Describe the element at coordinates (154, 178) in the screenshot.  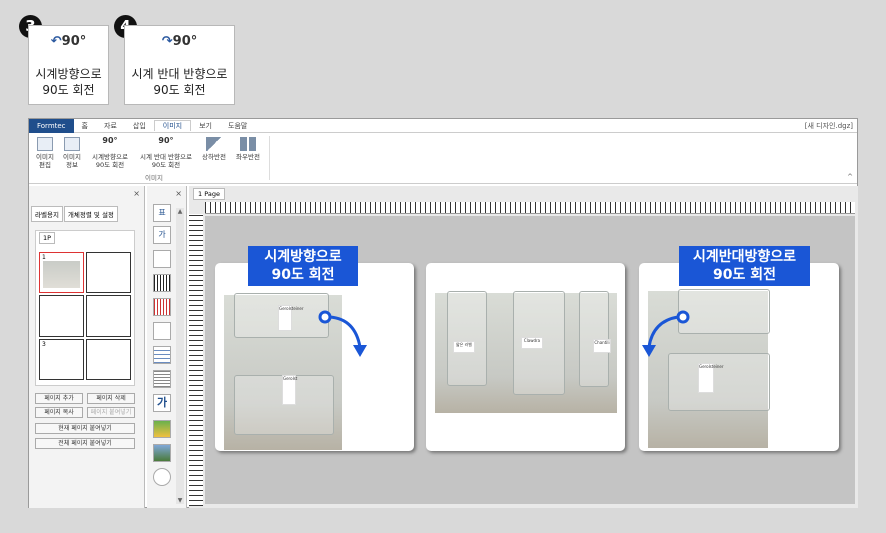
I see `ribbon-group-label: 이미지` at that location.